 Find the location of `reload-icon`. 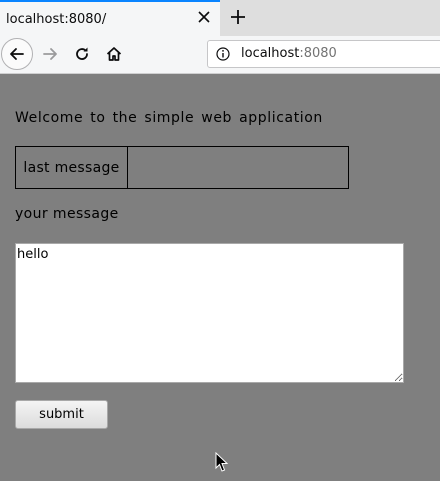

reload-icon is located at coordinates (82, 53).